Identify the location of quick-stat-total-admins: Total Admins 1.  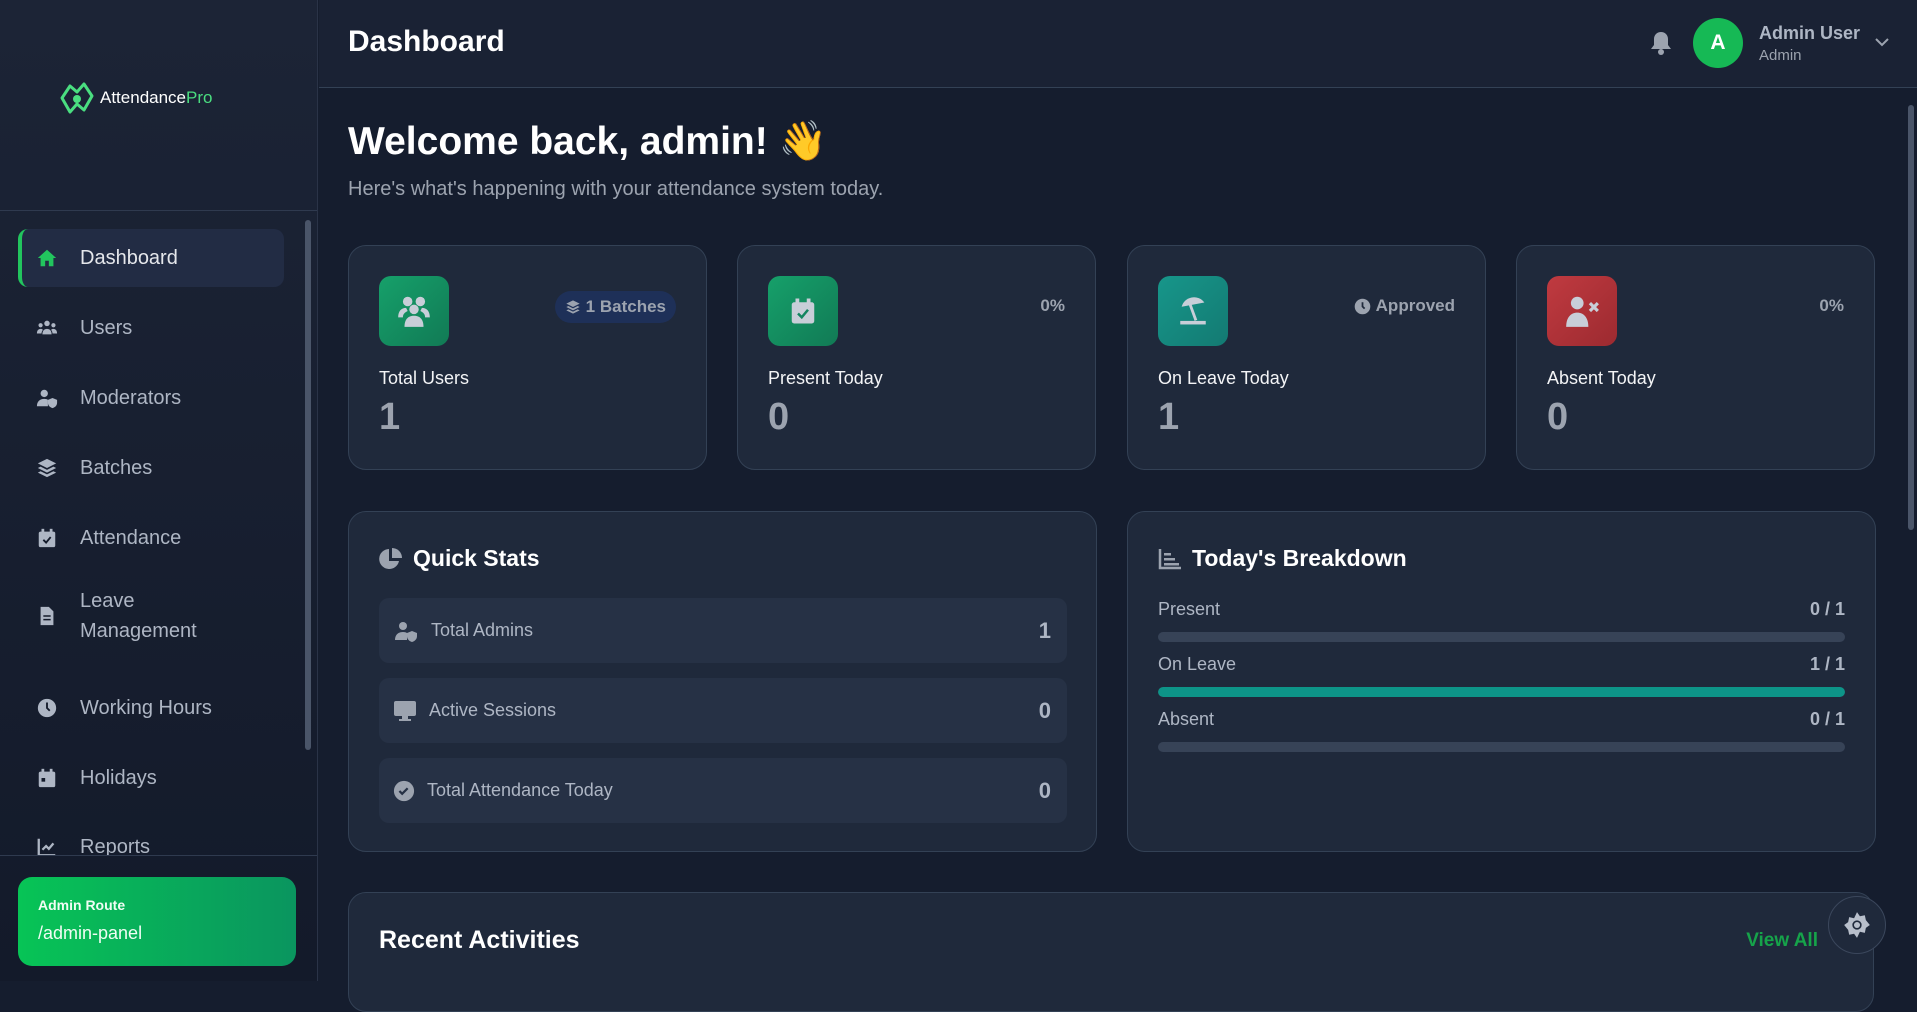
(723, 630).